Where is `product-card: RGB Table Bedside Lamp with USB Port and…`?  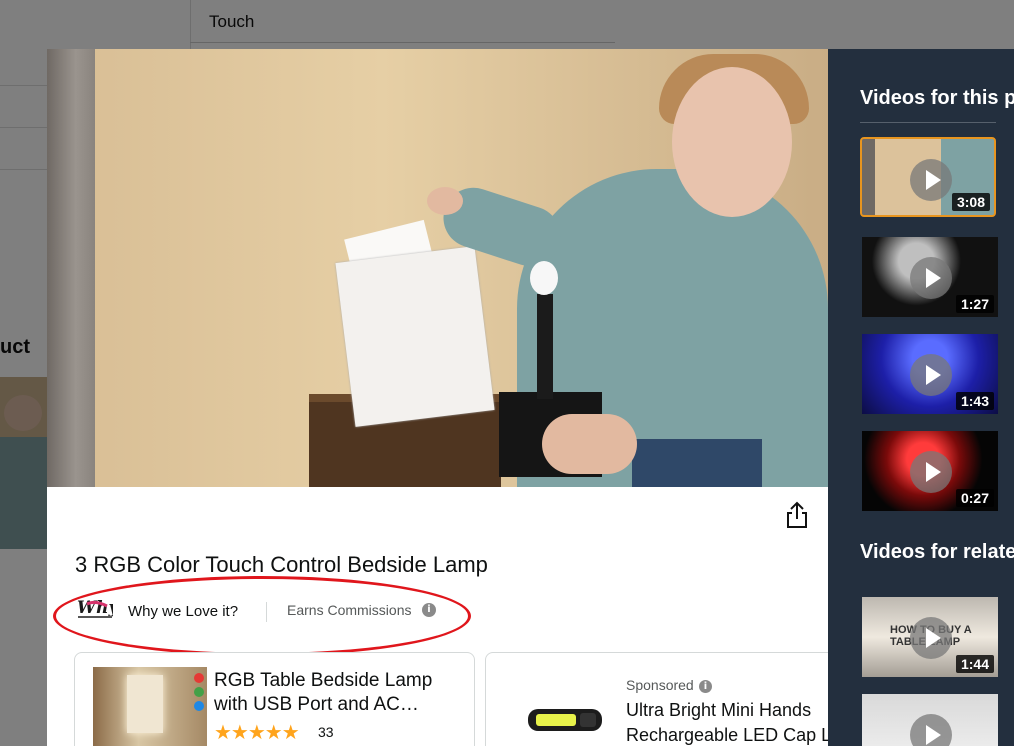
product-card: RGB Table Bedside Lamp with USB Port and… is located at coordinates (274, 699).